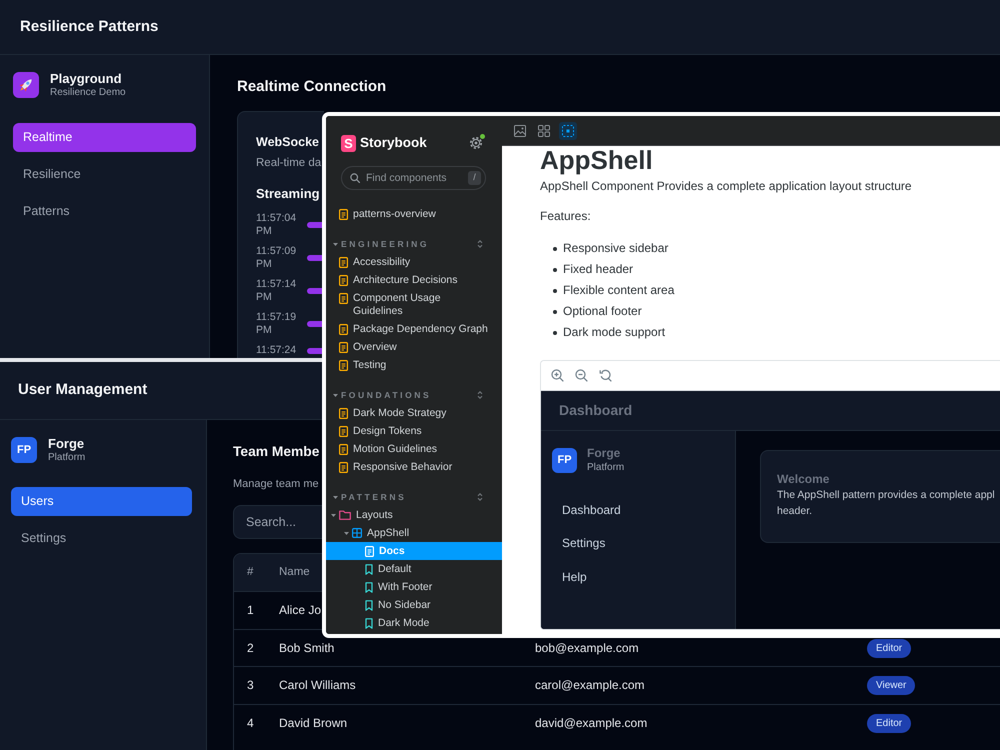  I want to click on tree-item: Design Tokens, so click(414, 431).